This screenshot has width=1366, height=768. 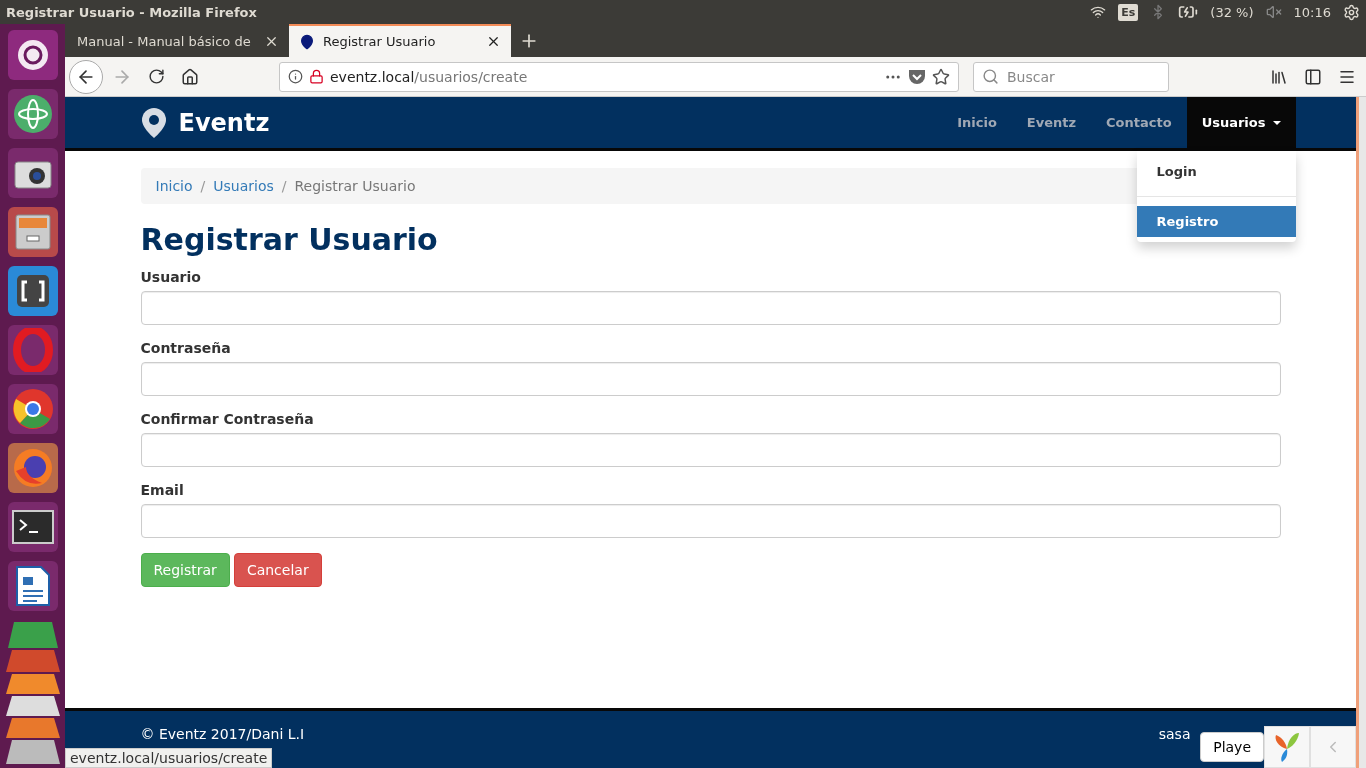 I want to click on battery-percentage: (32 %), so click(x=1232, y=12).